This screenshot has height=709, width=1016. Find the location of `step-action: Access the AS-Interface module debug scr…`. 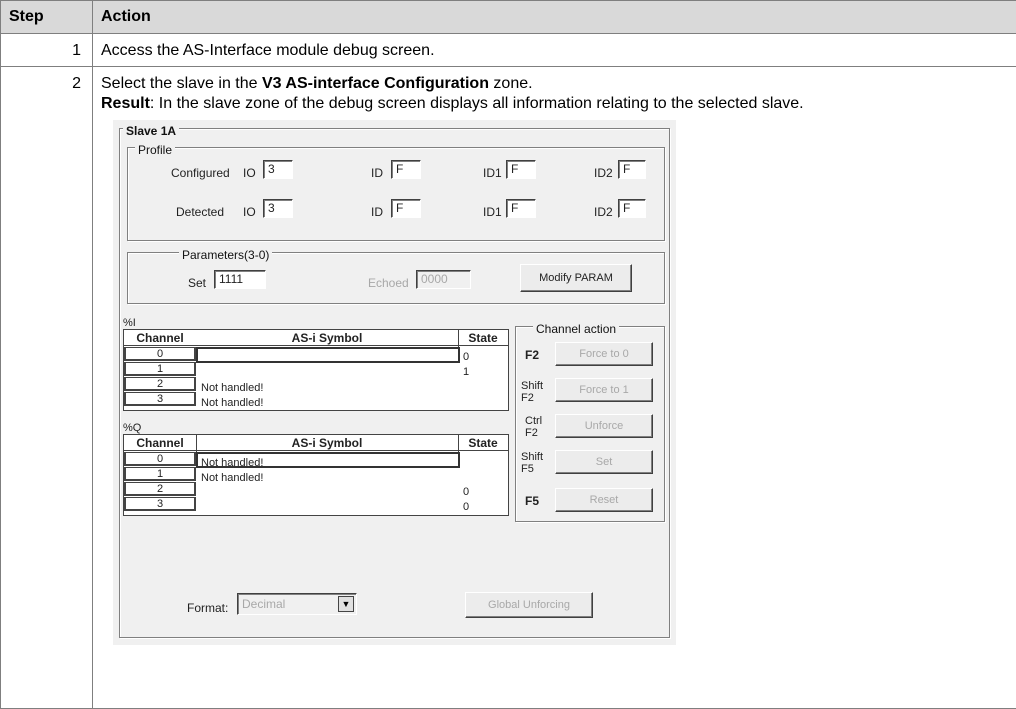

step-action: Access the AS-Interface module debug scr… is located at coordinates (554, 50).